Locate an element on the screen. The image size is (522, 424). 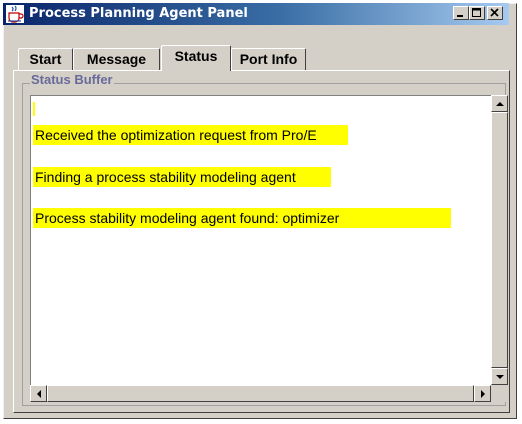
minimize-icon is located at coordinates (460, 16).